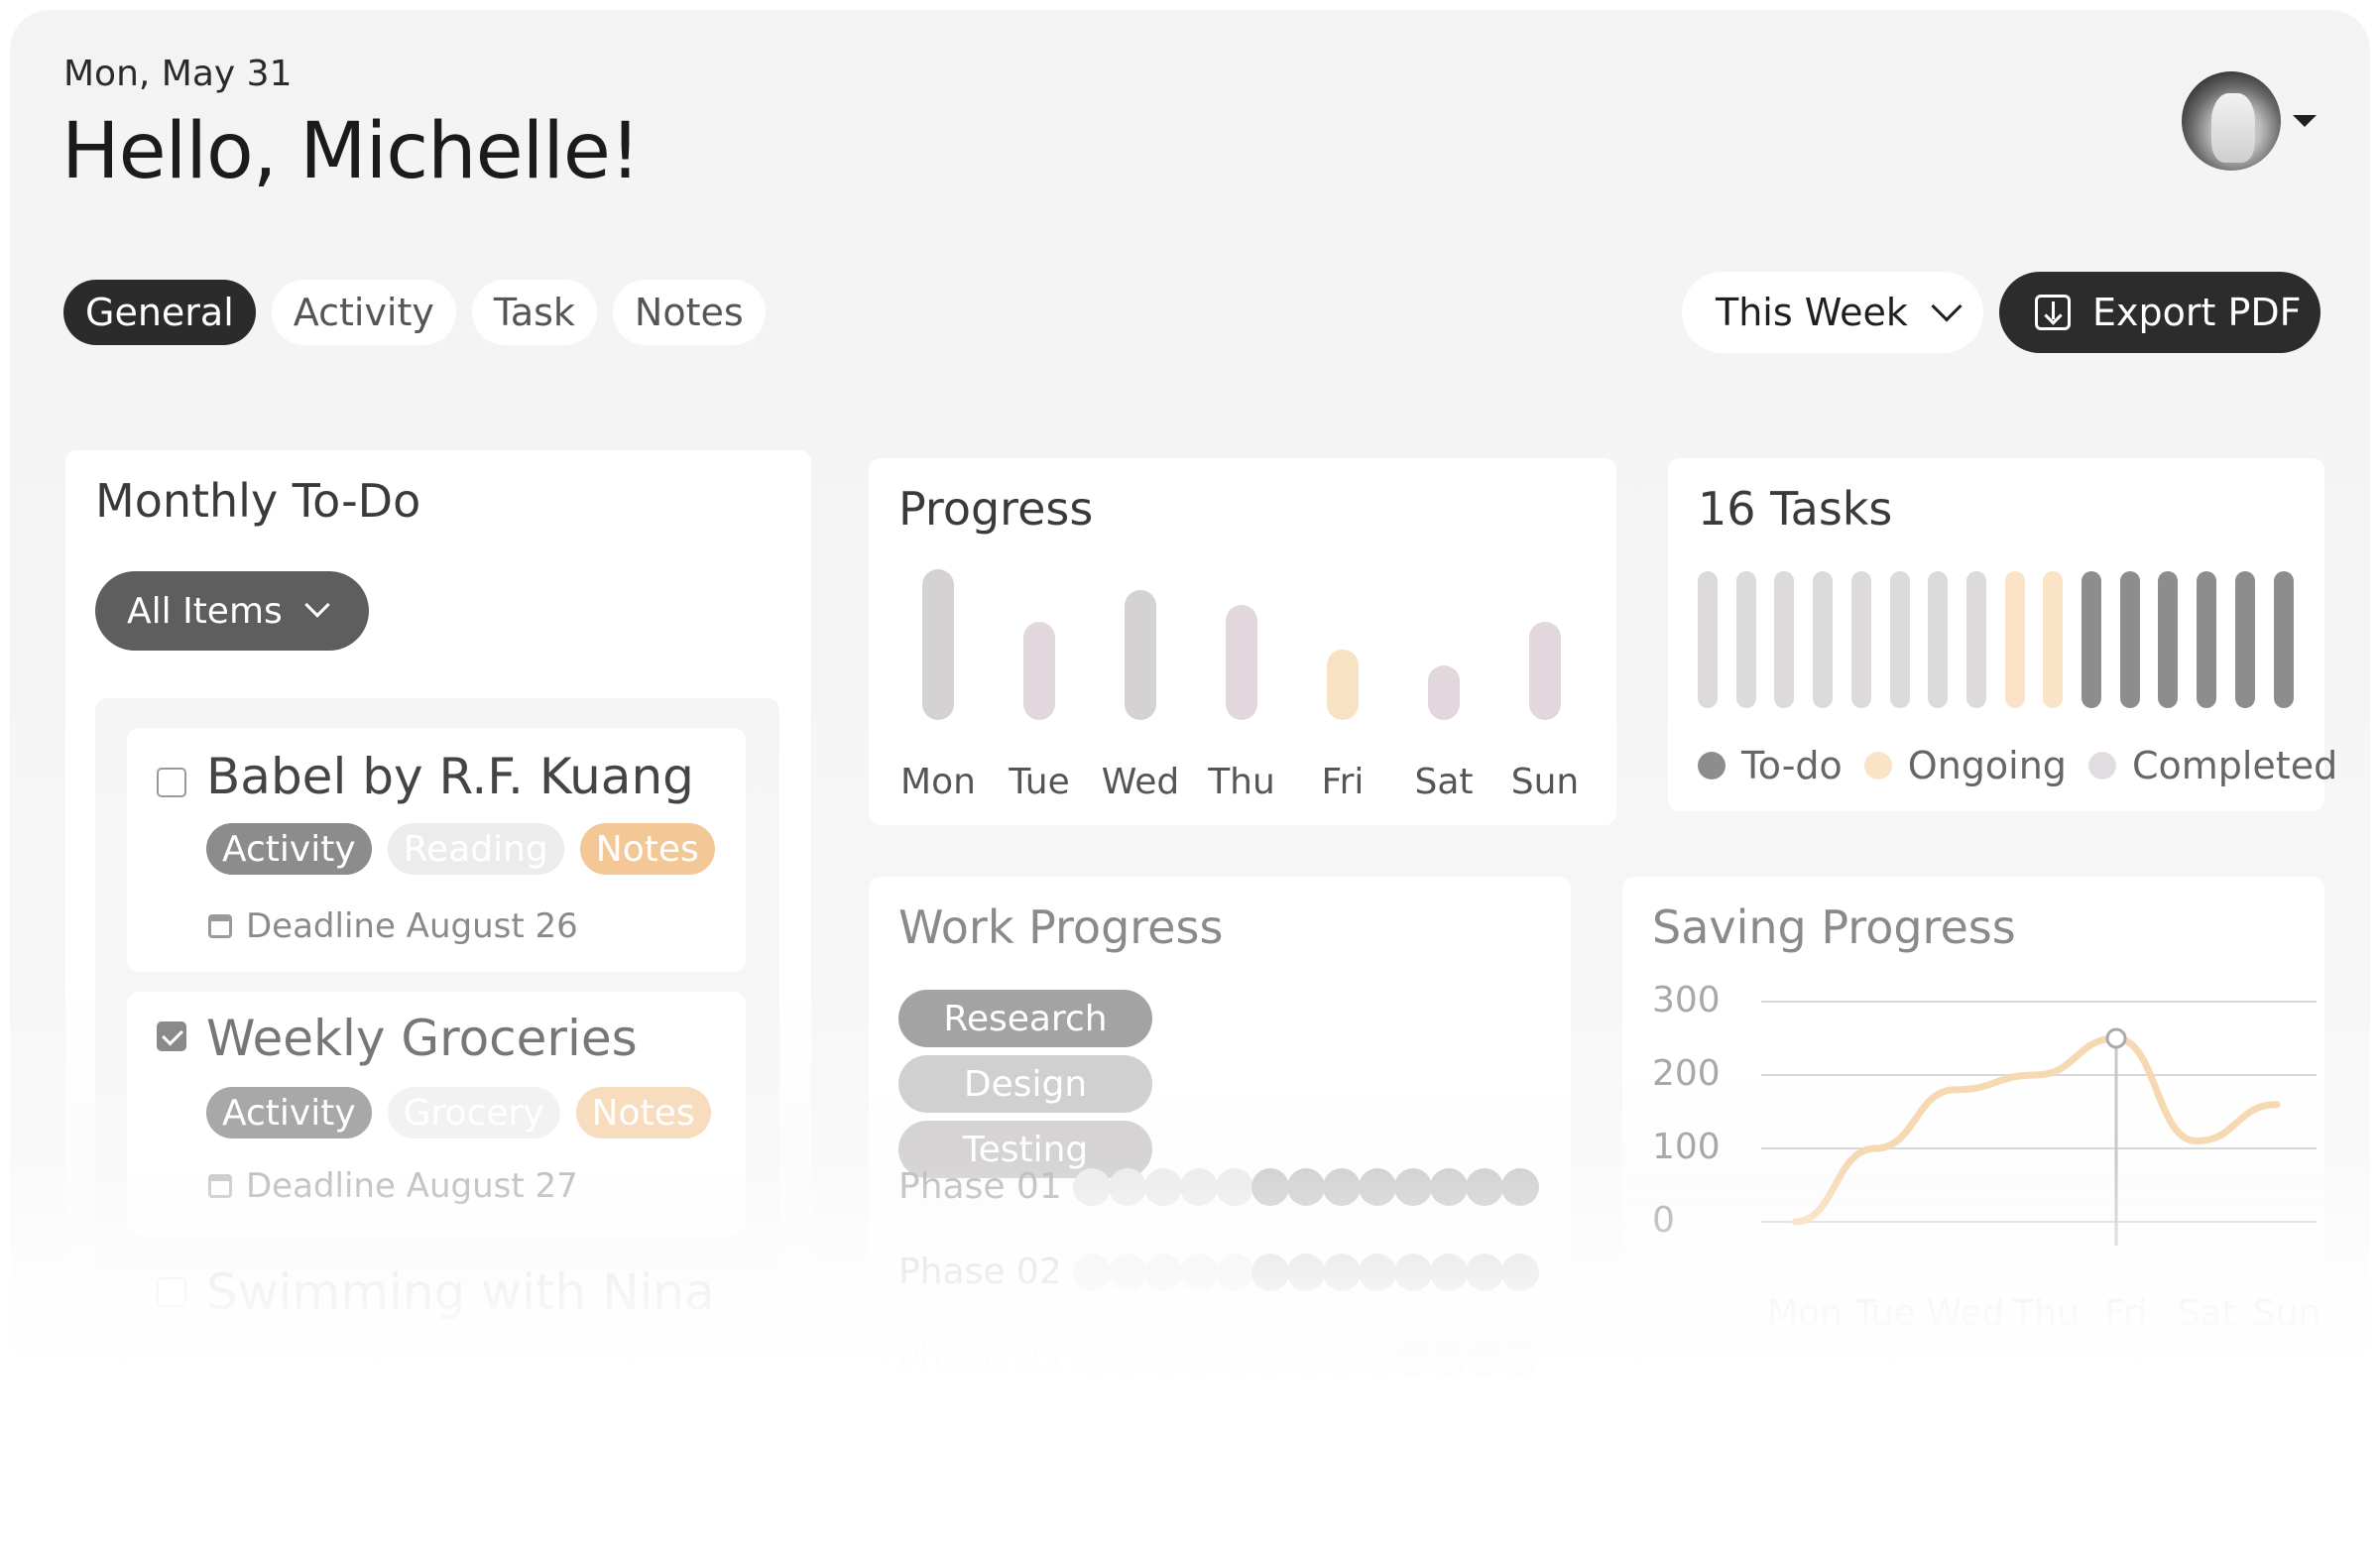 The image size is (2380, 1559). What do you see at coordinates (938, 645) in the screenshot?
I see `progress-bar-mon` at bounding box center [938, 645].